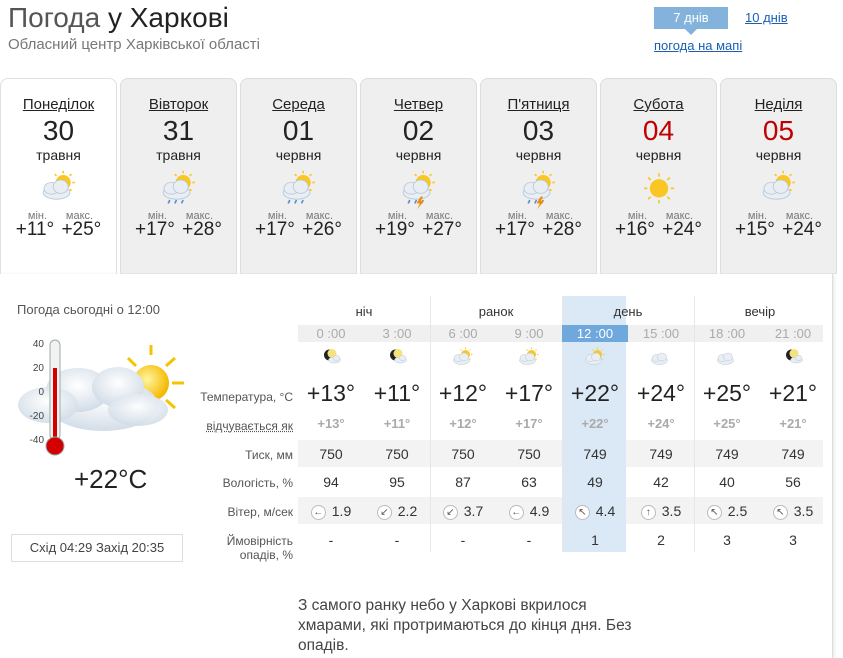 The image size is (843, 658). What do you see at coordinates (298, 230) in the screenshot?
I see `day-temps: +17° +26°` at bounding box center [298, 230].